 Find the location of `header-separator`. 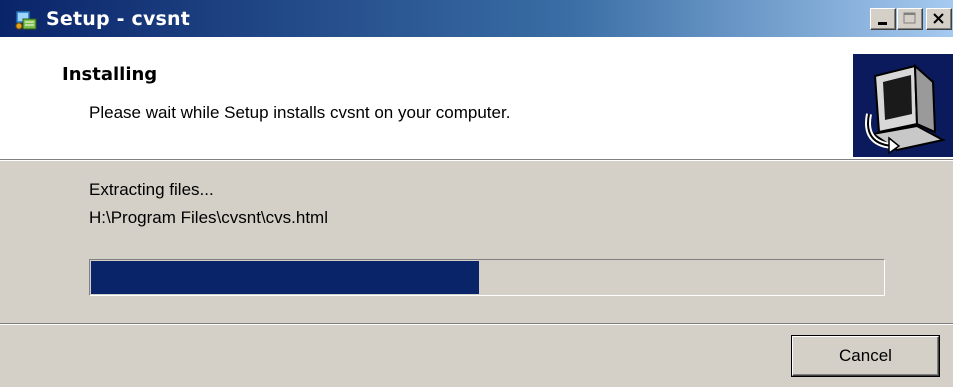

header-separator is located at coordinates (476, 160).